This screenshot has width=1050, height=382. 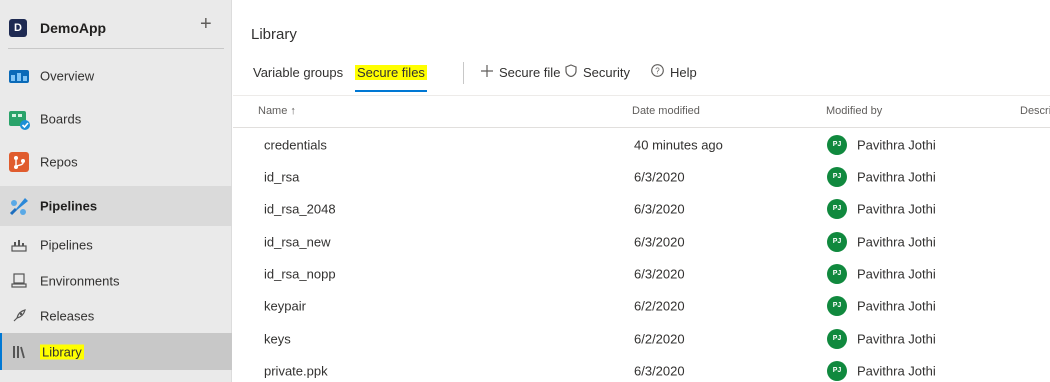 I want to click on file-name: keypair, so click(x=285, y=306).